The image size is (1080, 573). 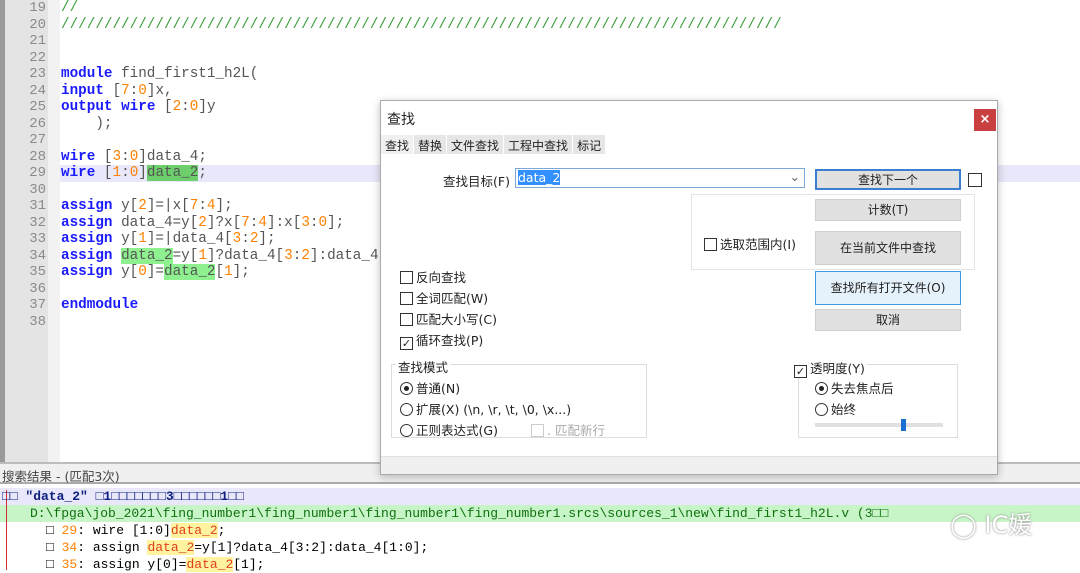 I want to click on code-token: ]?data_4[, so click(x=245, y=255).